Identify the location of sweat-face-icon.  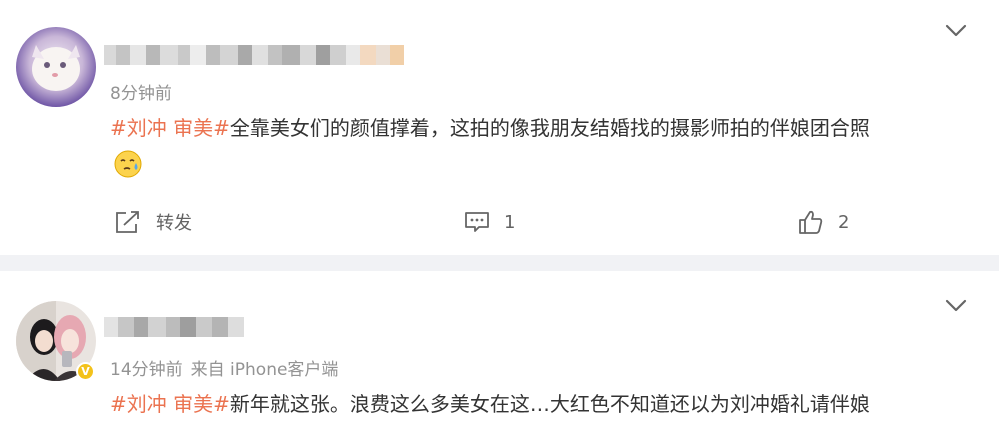
(128, 164).